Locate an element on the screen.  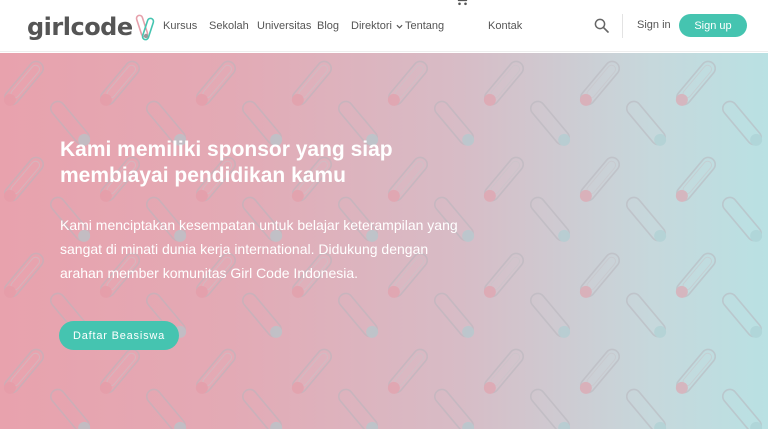
nav-direktori-label: Direktori is located at coordinates (371, 26).